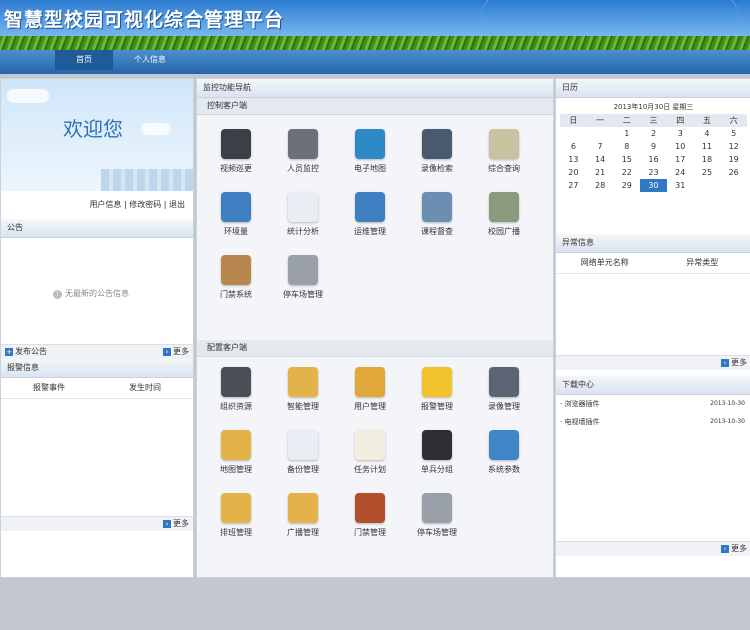  What do you see at coordinates (504, 452) in the screenshot?
I see `nav-tile: 系统参数` at bounding box center [504, 452].